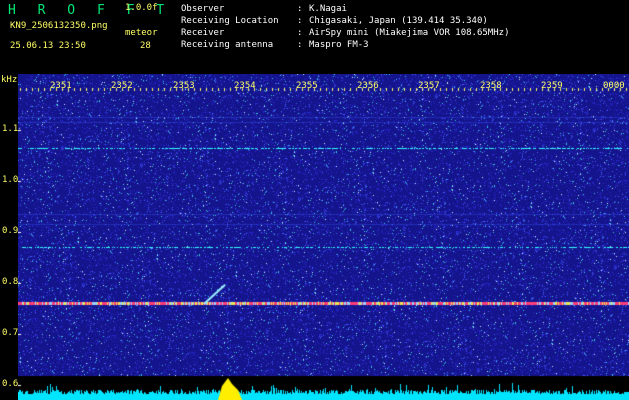 This screenshot has width=629, height=400. What do you see at coordinates (203, 33) in the screenshot?
I see `receiver-label: Receiver` at bounding box center [203, 33].